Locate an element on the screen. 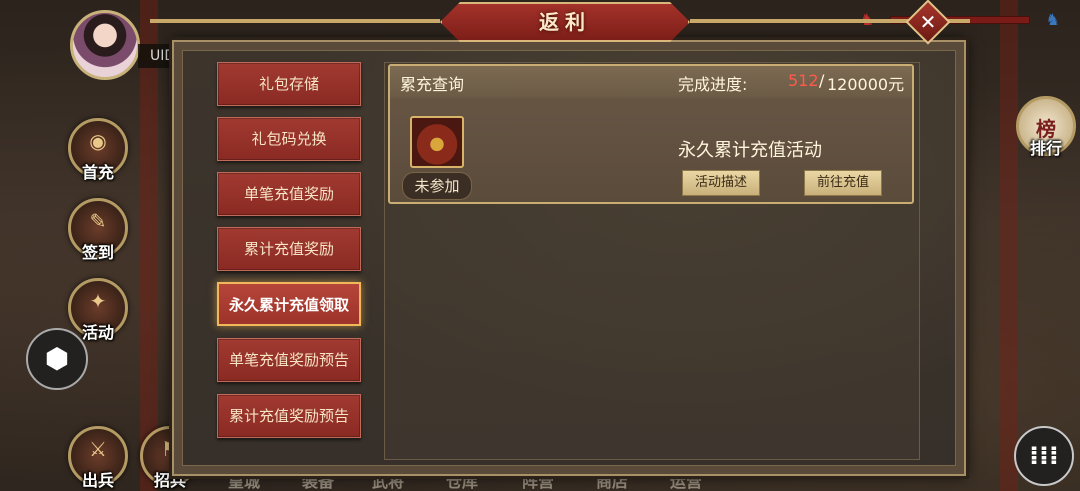 The image size is (1080, 491). dialog-title-bar: 返利 is located at coordinates (560, 22).